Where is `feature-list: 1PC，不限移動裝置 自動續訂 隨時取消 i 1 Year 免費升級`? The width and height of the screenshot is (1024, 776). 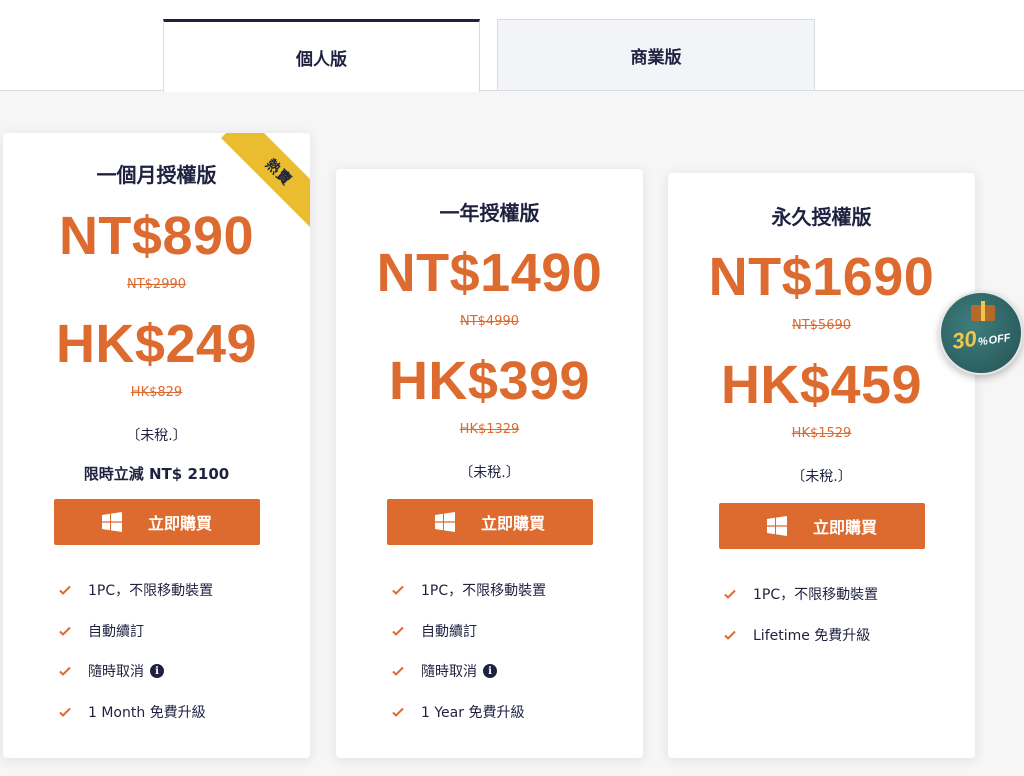 feature-list: 1PC，不限移動裝置 自動續訂 隨時取消 i 1 Year 免費升級 is located at coordinates (468, 651).